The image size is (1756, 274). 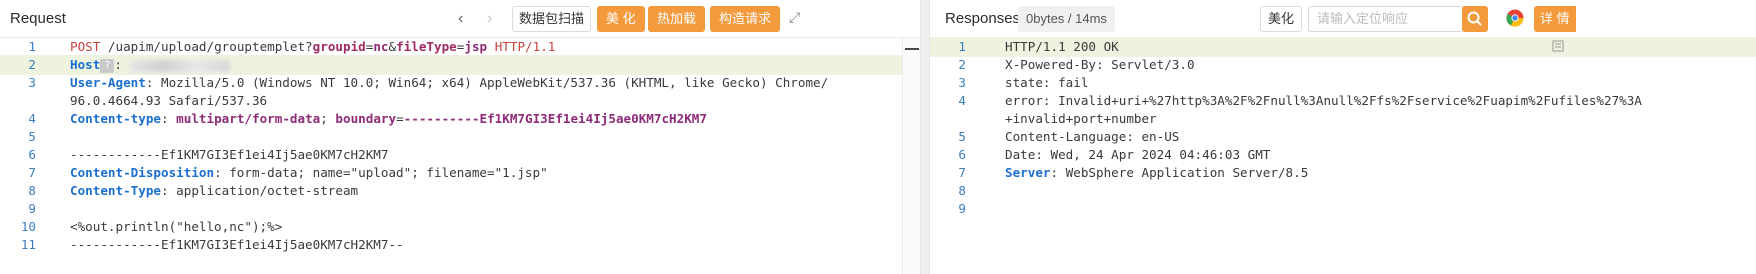 I want to click on line-code: +invalid+port+number, so click(x=1081, y=118).